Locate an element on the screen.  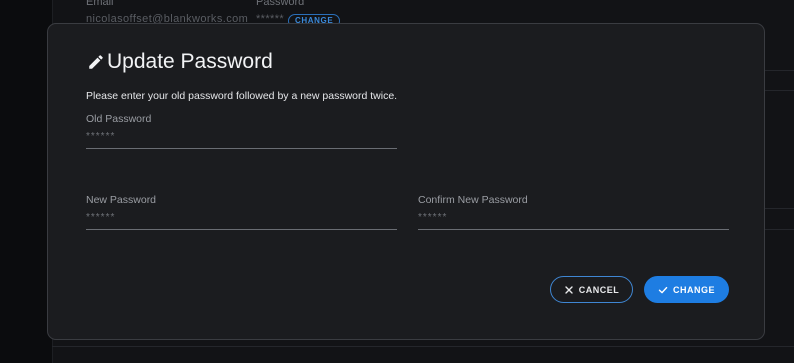
change-button: CHANGE is located at coordinates (686, 289).